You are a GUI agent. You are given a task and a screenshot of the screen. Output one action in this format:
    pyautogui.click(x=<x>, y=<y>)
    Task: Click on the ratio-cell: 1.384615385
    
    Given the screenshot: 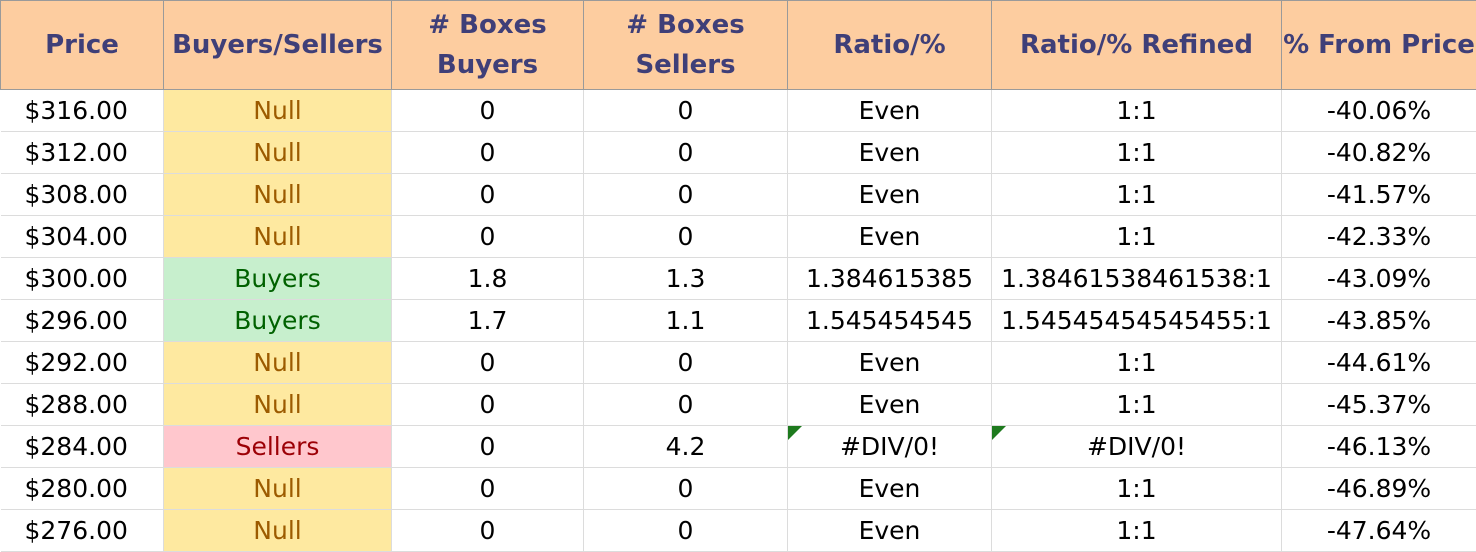 What is the action you would take?
    pyautogui.click(x=890, y=279)
    